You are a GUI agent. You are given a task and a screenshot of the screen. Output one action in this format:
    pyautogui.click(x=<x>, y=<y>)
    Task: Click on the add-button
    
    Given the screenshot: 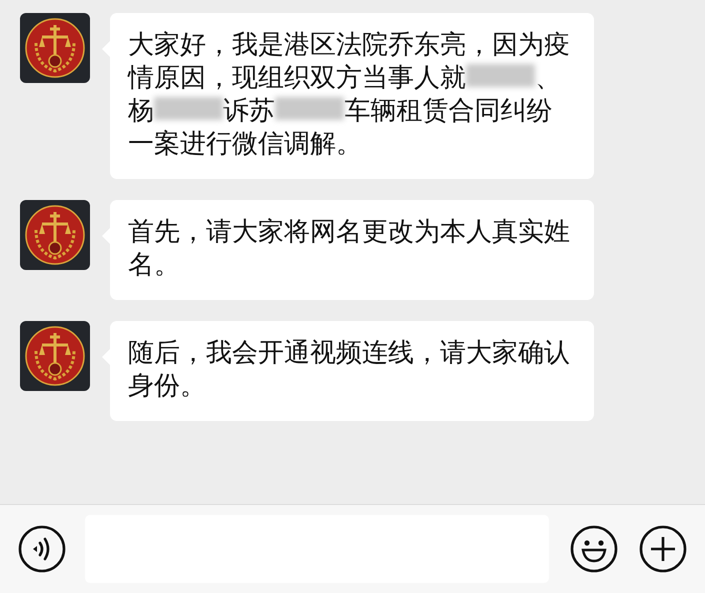 What is the action you would take?
    pyautogui.click(x=663, y=549)
    